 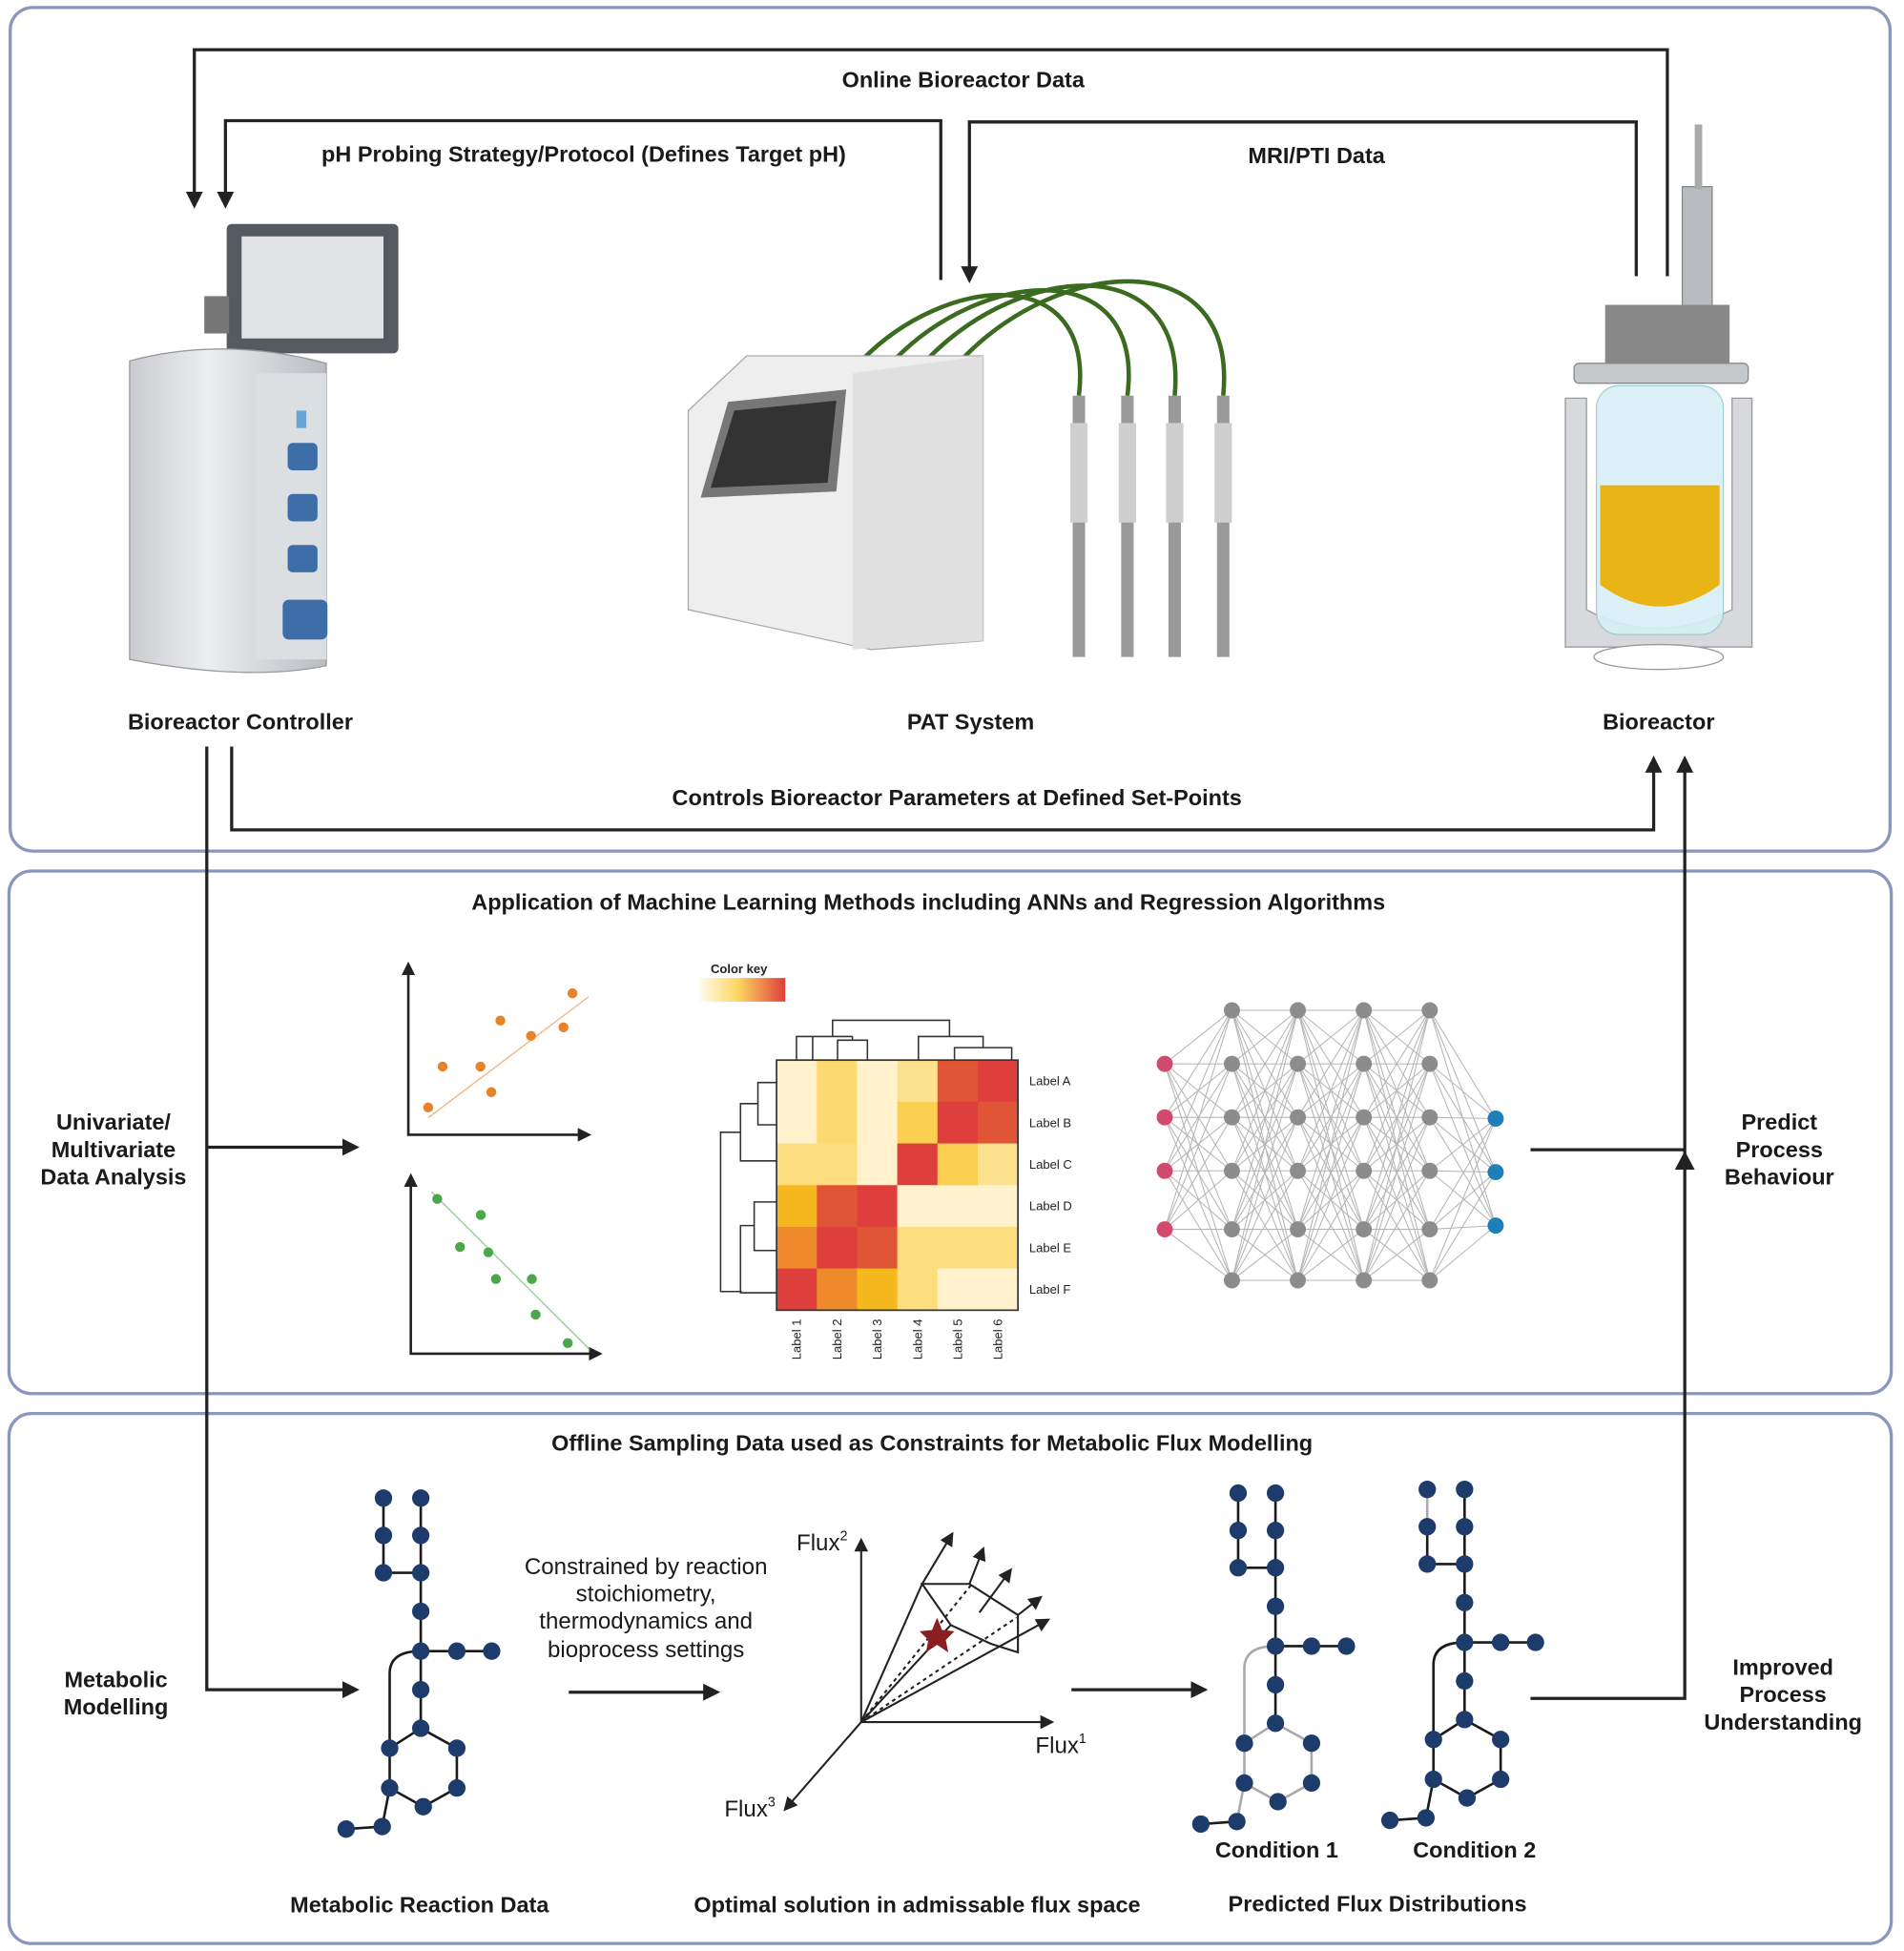 I want to click on constraint-text-1: Constrained by reaction, so click(x=646, y=1567).